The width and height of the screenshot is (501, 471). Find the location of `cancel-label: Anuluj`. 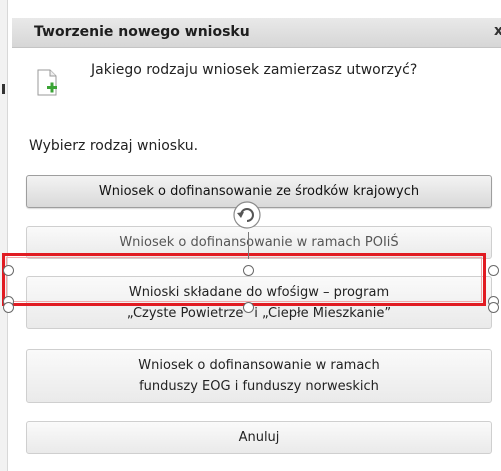

cancel-label: Anuluj is located at coordinates (259, 437).